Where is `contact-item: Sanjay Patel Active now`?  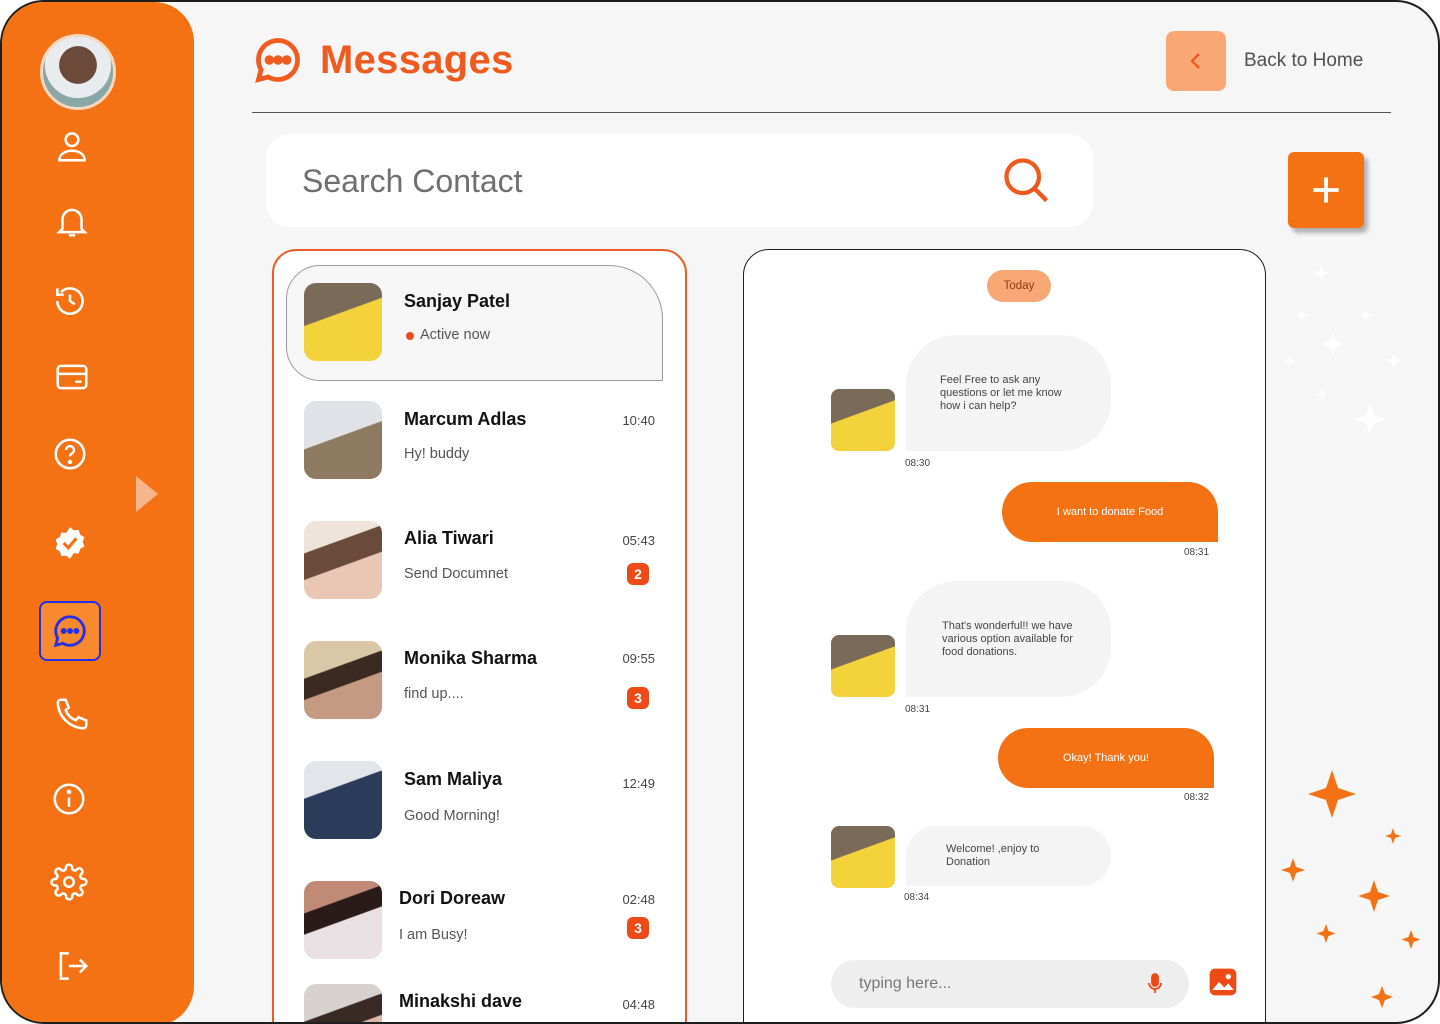 contact-item: Sanjay Patel Active now is located at coordinates (479, 316).